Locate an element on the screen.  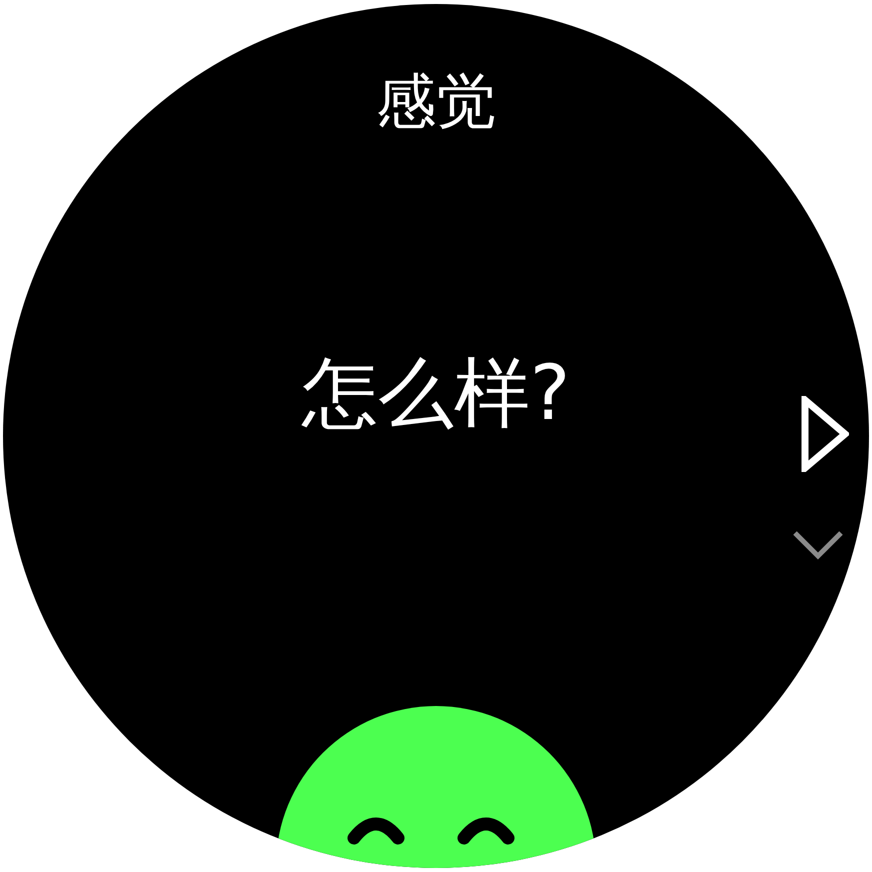
chevron-down-icon is located at coordinates (818, 545).